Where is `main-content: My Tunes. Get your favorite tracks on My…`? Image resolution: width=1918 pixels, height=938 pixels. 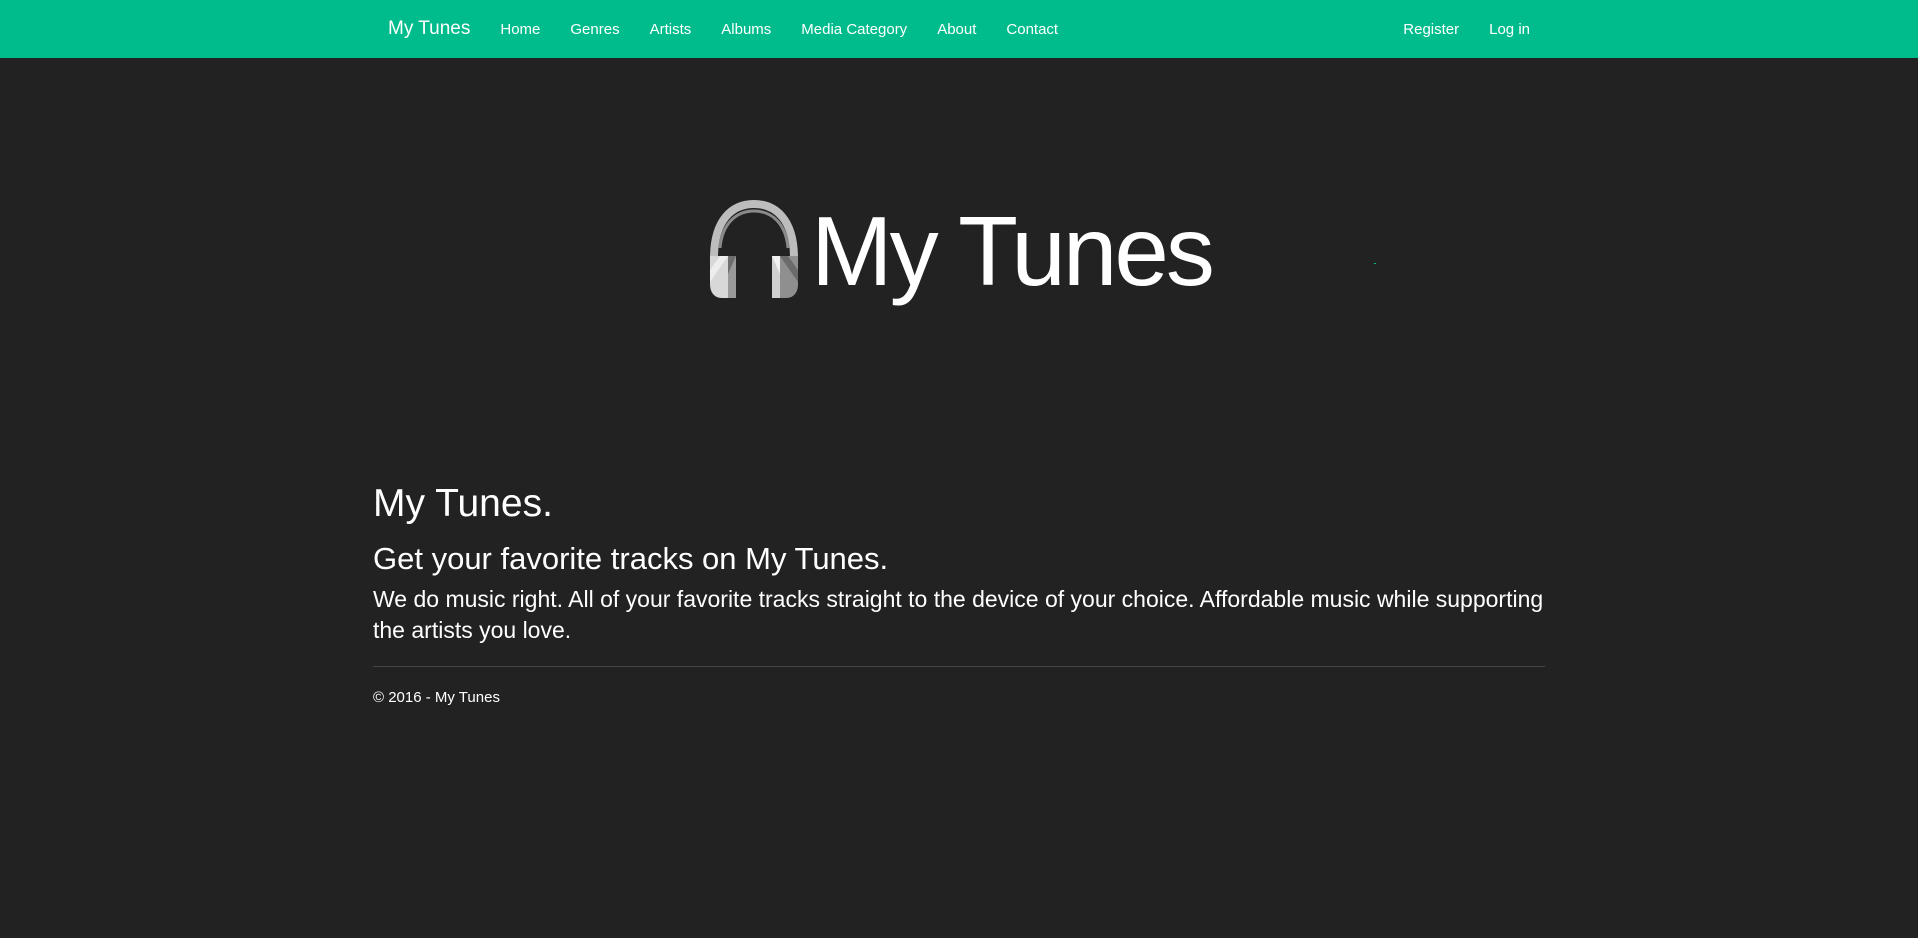 main-content: My Tunes. Get your favorite tracks on My… is located at coordinates (959, 593).